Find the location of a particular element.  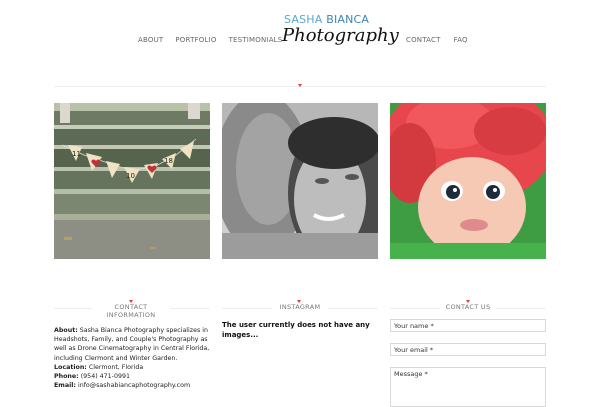

email-value: info@sashabiancaphotography.com is located at coordinates (134, 385).